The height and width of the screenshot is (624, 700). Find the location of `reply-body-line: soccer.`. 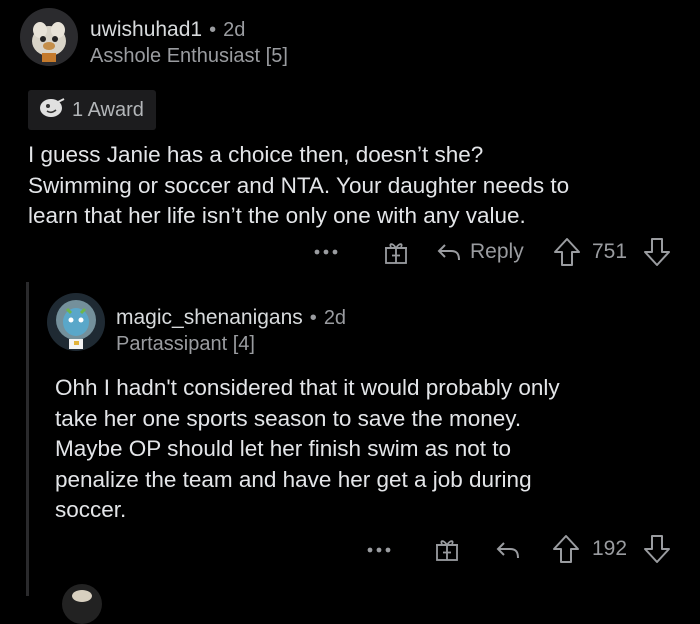

reply-body-line: soccer. is located at coordinates (91, 509).